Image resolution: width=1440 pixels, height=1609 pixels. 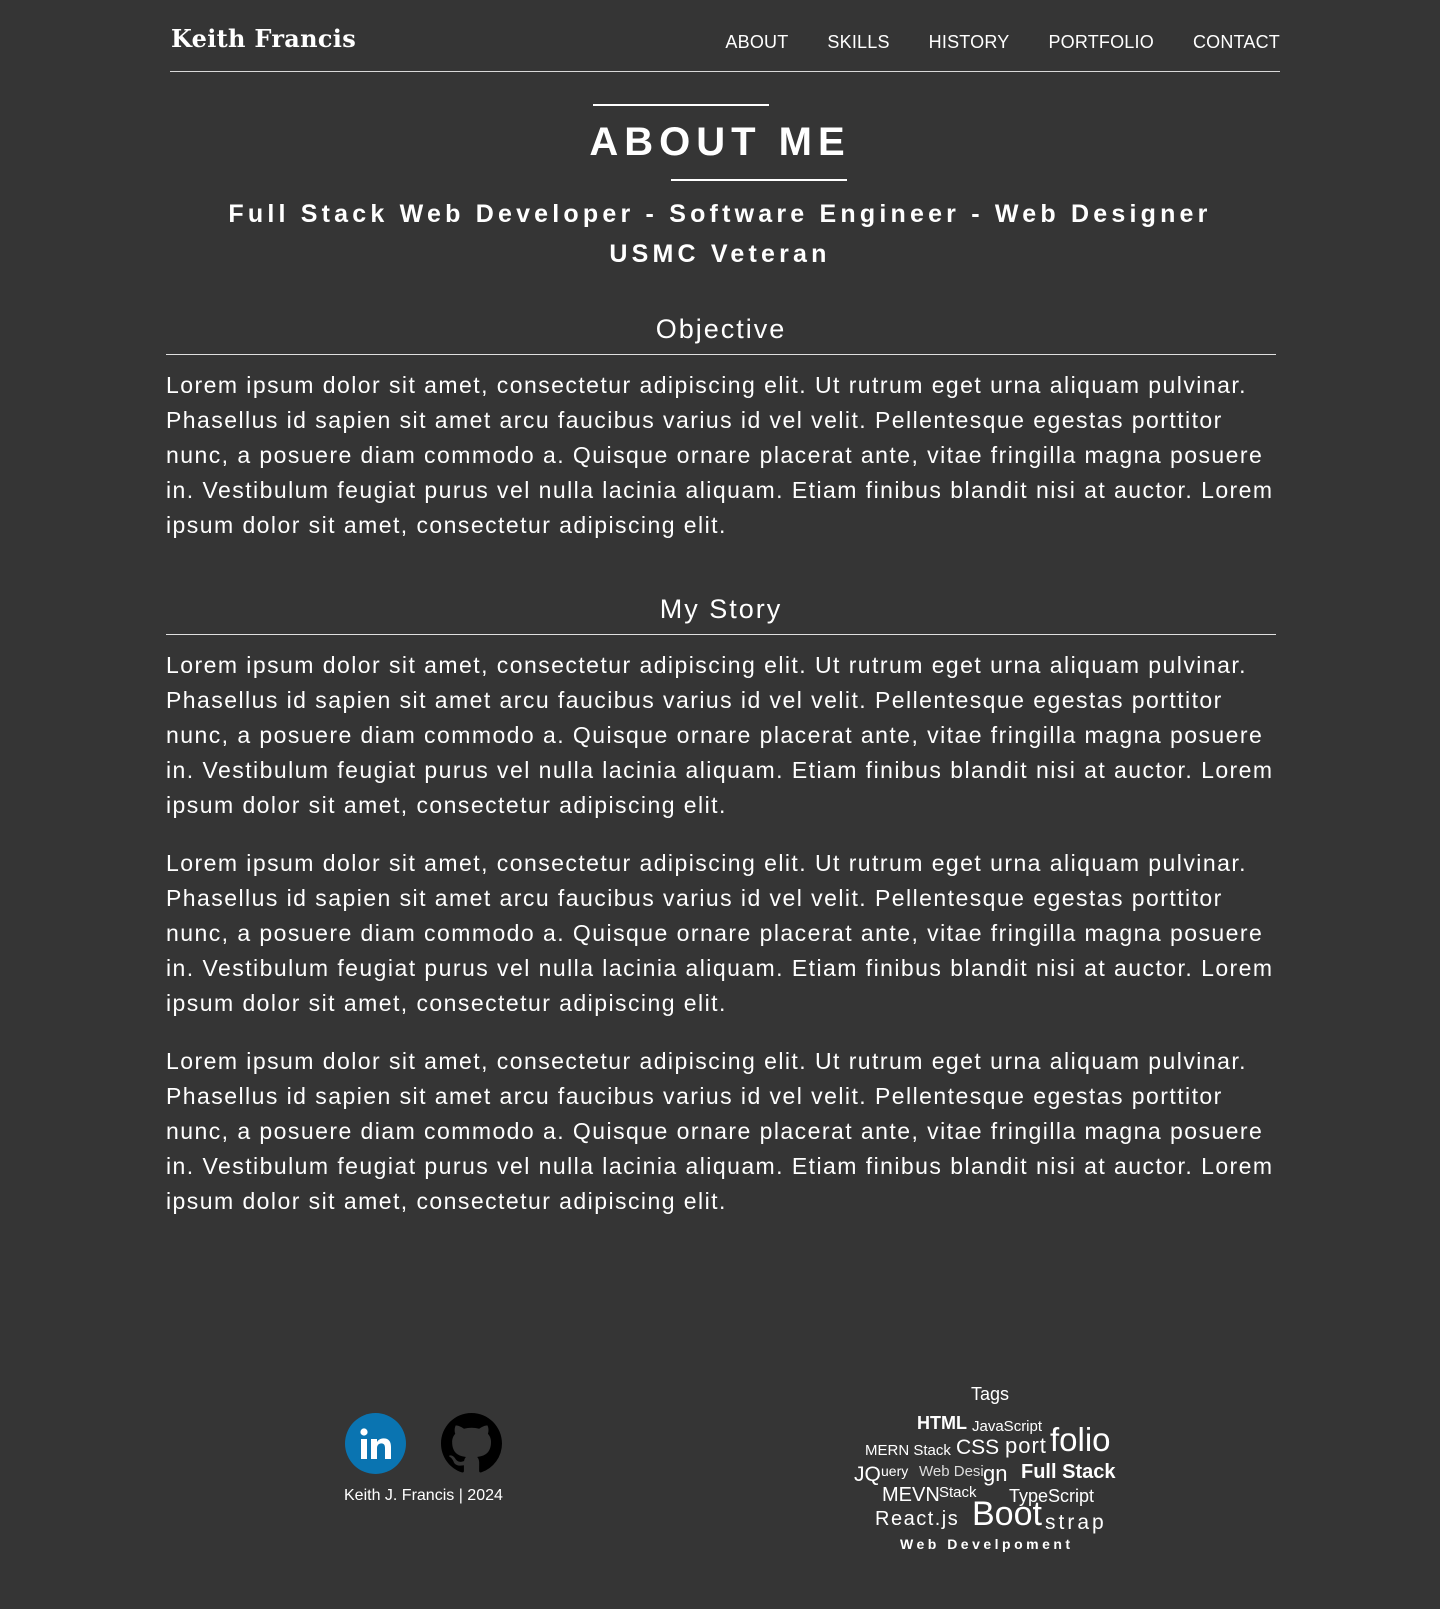 I want to click on tag-bootstrap-suffix: strap, so click(x=1076, y=1523).